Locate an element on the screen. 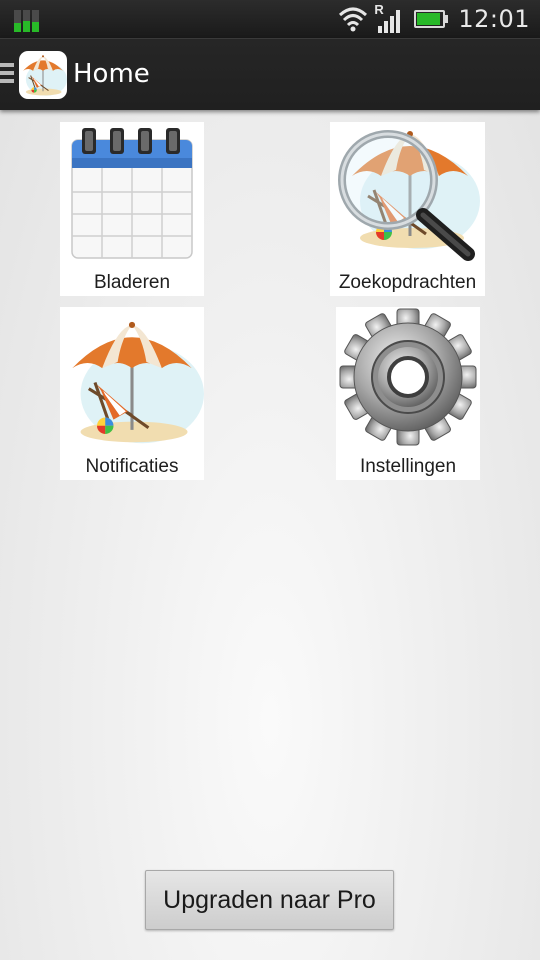 This screenshot has height=960, width=540. menu-item-bladeren: Bladeren is located at coordinates (132, 209).